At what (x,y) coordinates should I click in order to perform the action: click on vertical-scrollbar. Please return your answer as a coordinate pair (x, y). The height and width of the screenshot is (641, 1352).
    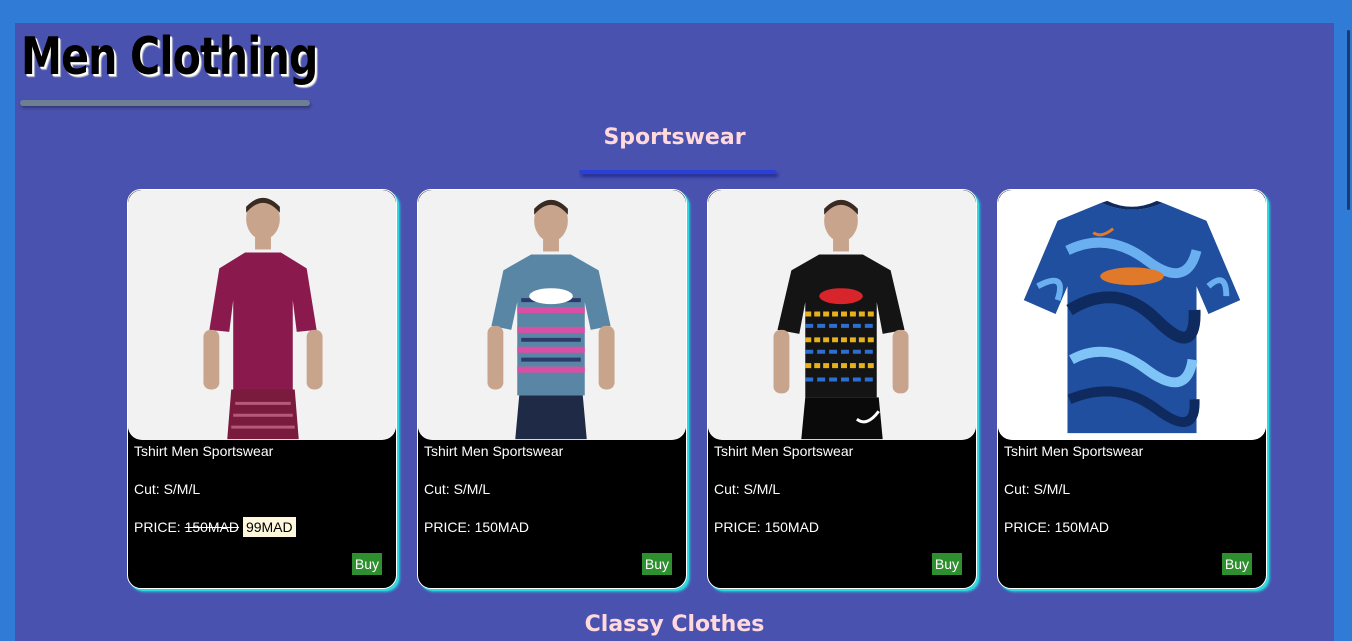
    Looking at the image, I should click on (1343, 320).